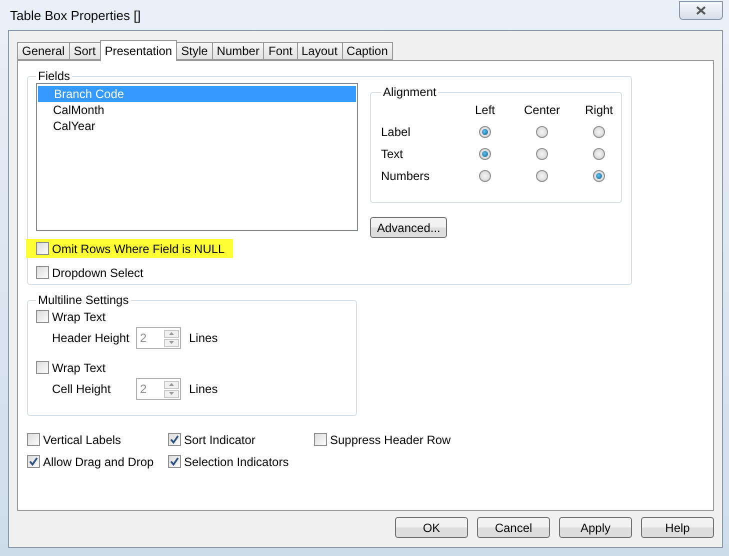  What do you see at coordinates (83, 300) in the screenshot?
I see `group-title: Multiline Settings` at bounding box center [83, 300].